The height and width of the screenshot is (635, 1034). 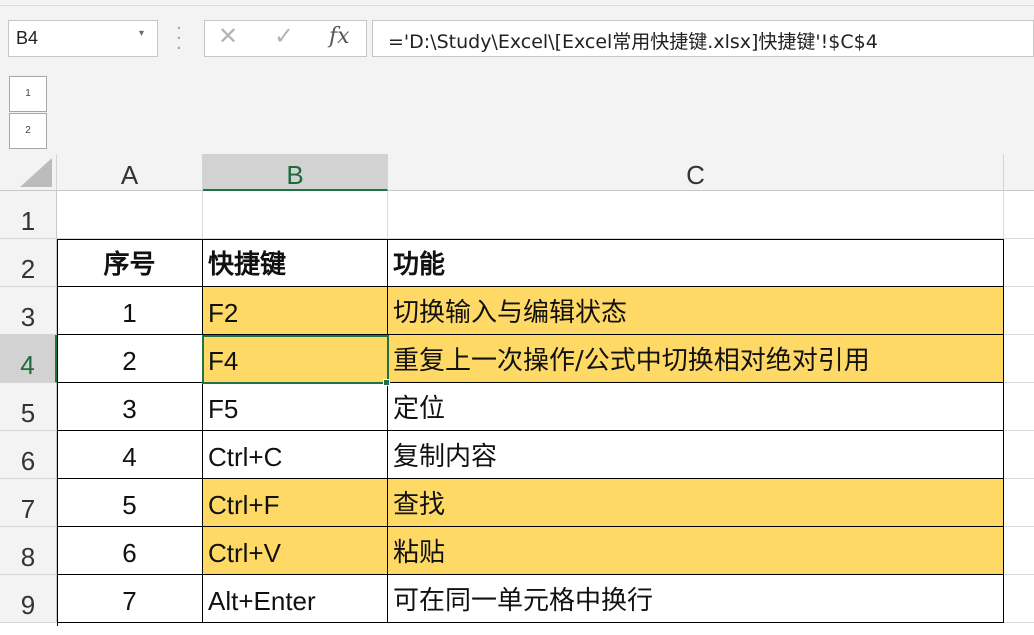 What do you see at coordinates (28, 94) in the screenshot?
I see `outline-level-1-button: 1` at bounding box center [28, 94].